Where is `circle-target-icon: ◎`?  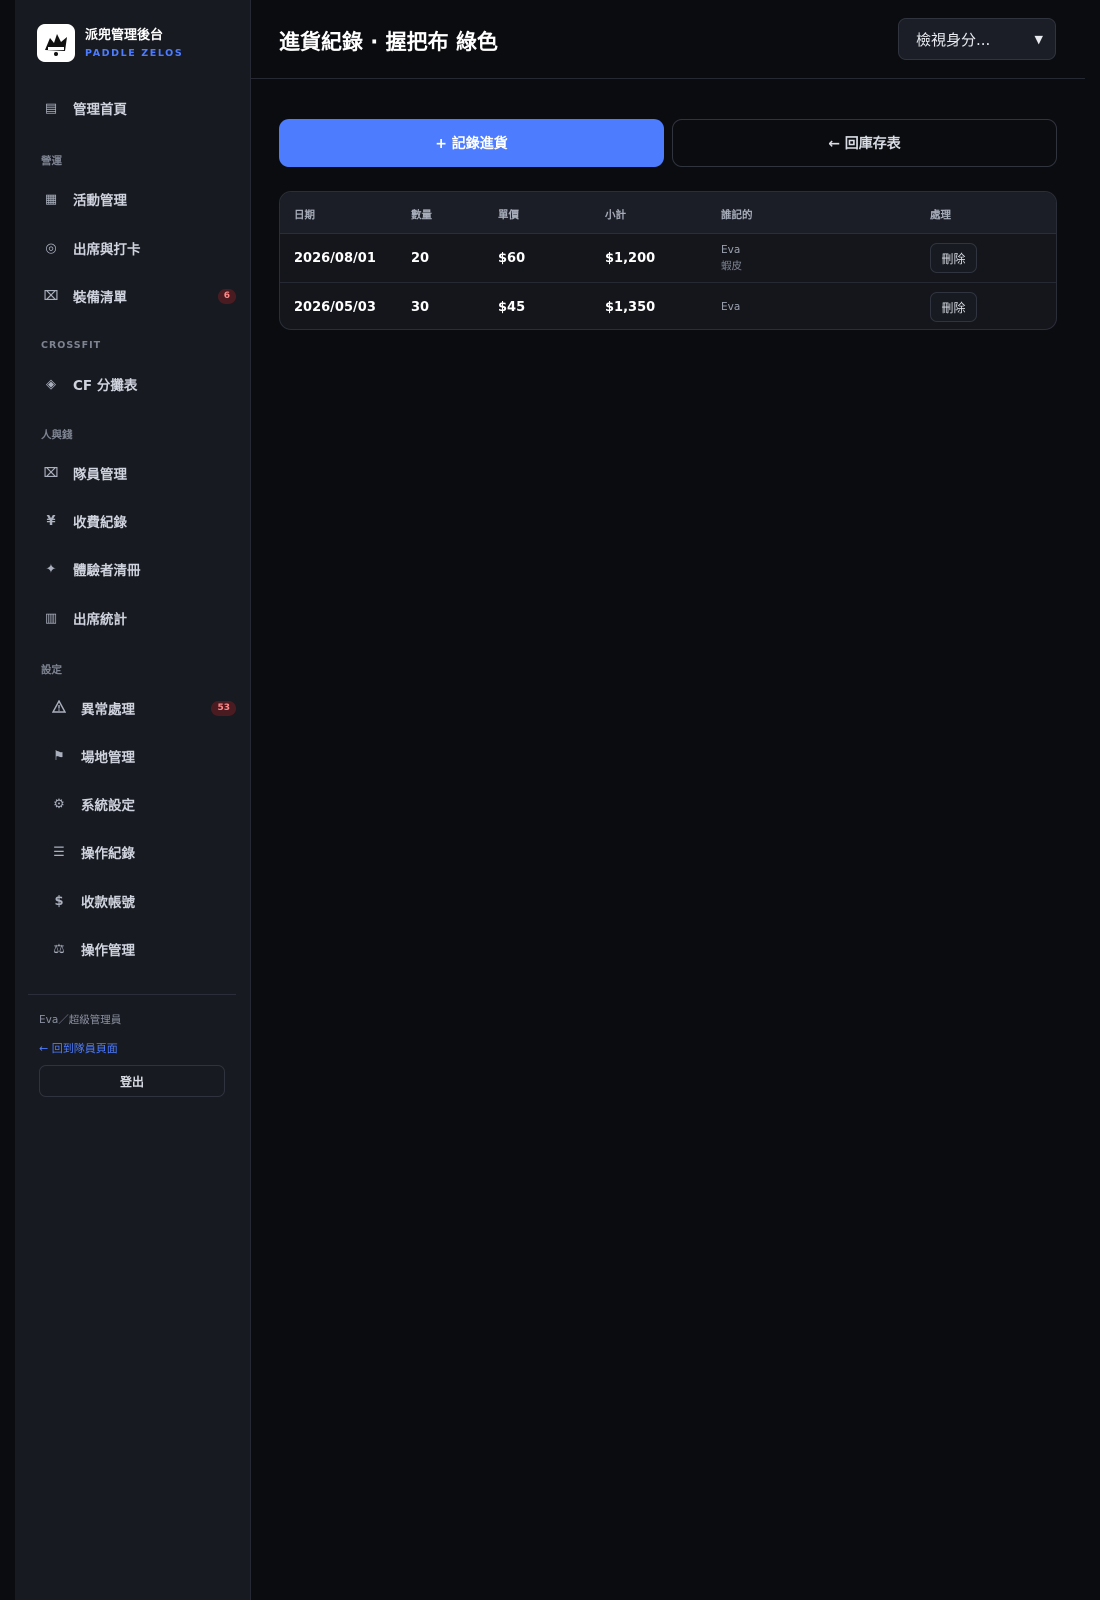 circle-target-icon: ◎ is located at coordinates (51, 248).